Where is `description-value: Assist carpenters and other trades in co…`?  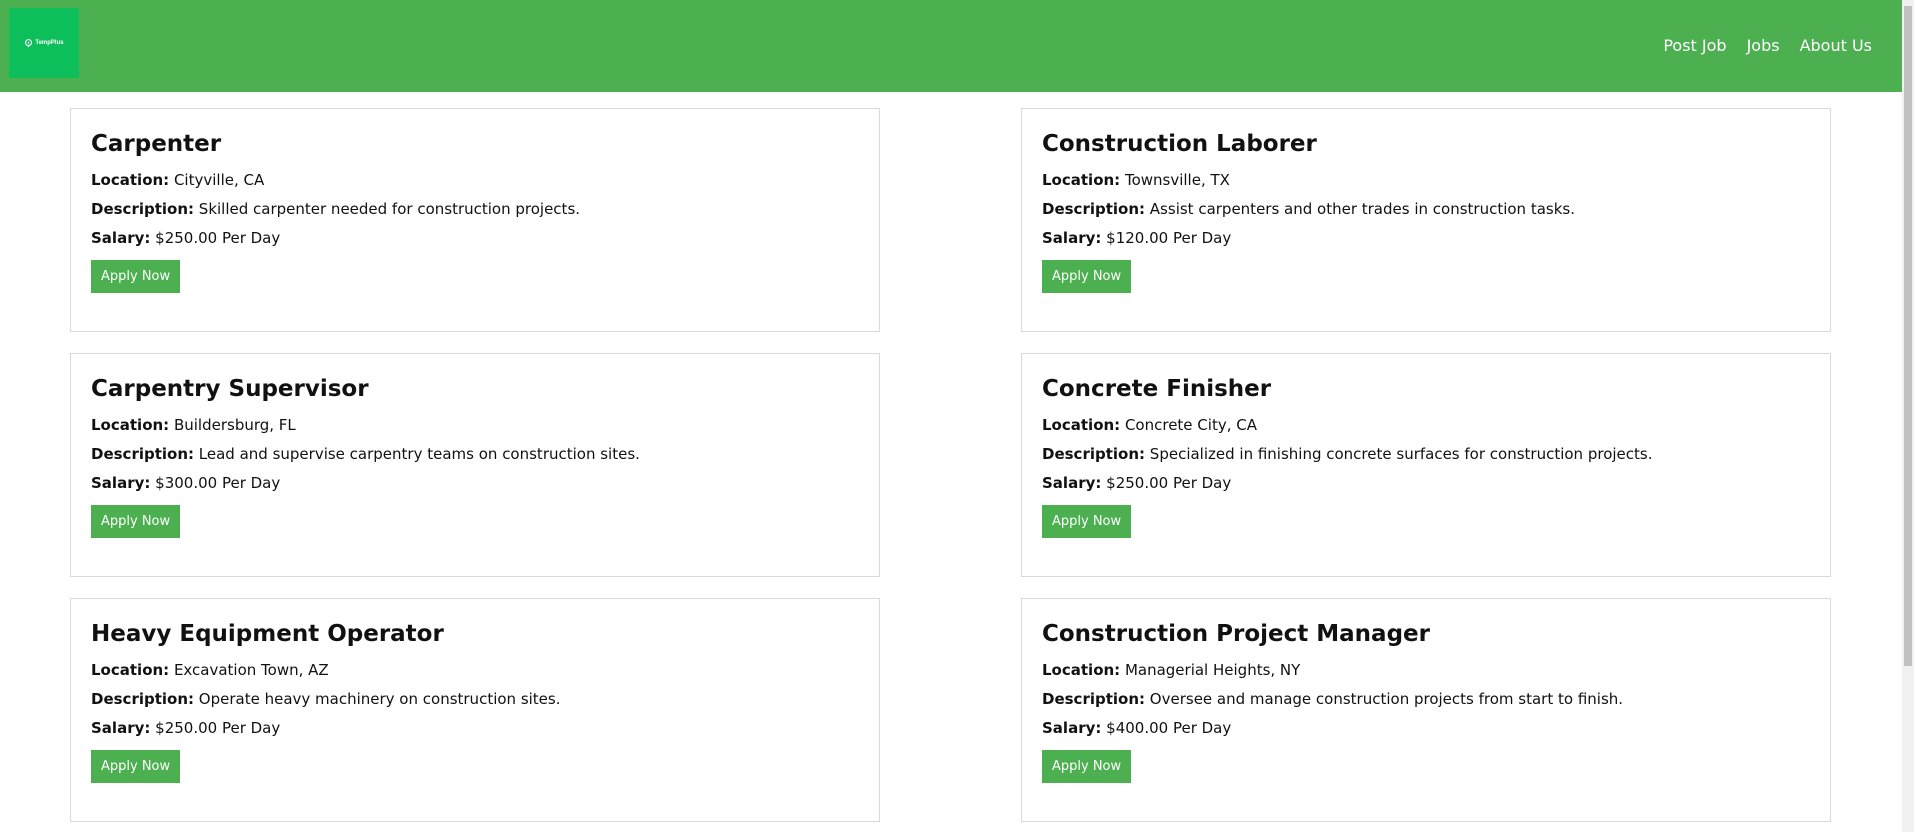 description-value: Assist carpenters and other trades in co… is located at coordinates (1362, 209).